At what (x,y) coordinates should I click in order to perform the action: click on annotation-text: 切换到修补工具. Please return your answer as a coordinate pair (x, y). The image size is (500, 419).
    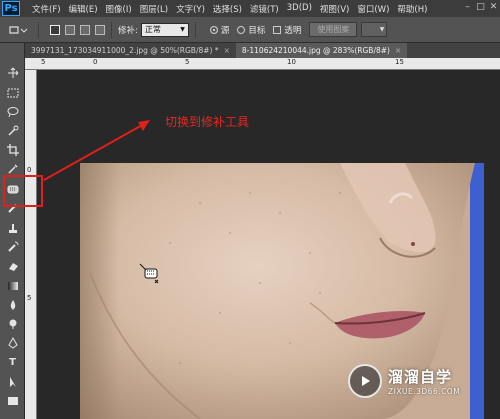
    Looking at the image, I should click on (207, 122).